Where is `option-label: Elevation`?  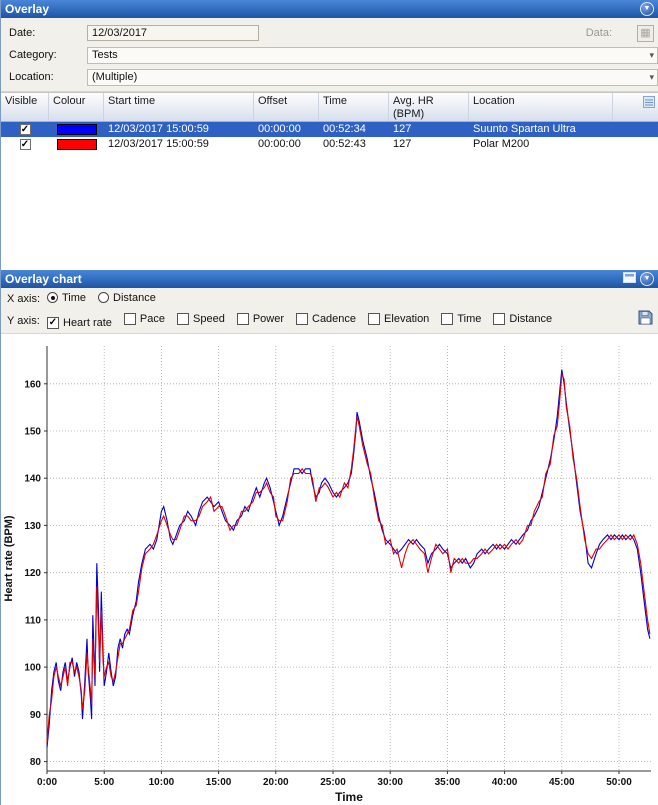 option-label: Elevation is located at coordinates (407, 319).